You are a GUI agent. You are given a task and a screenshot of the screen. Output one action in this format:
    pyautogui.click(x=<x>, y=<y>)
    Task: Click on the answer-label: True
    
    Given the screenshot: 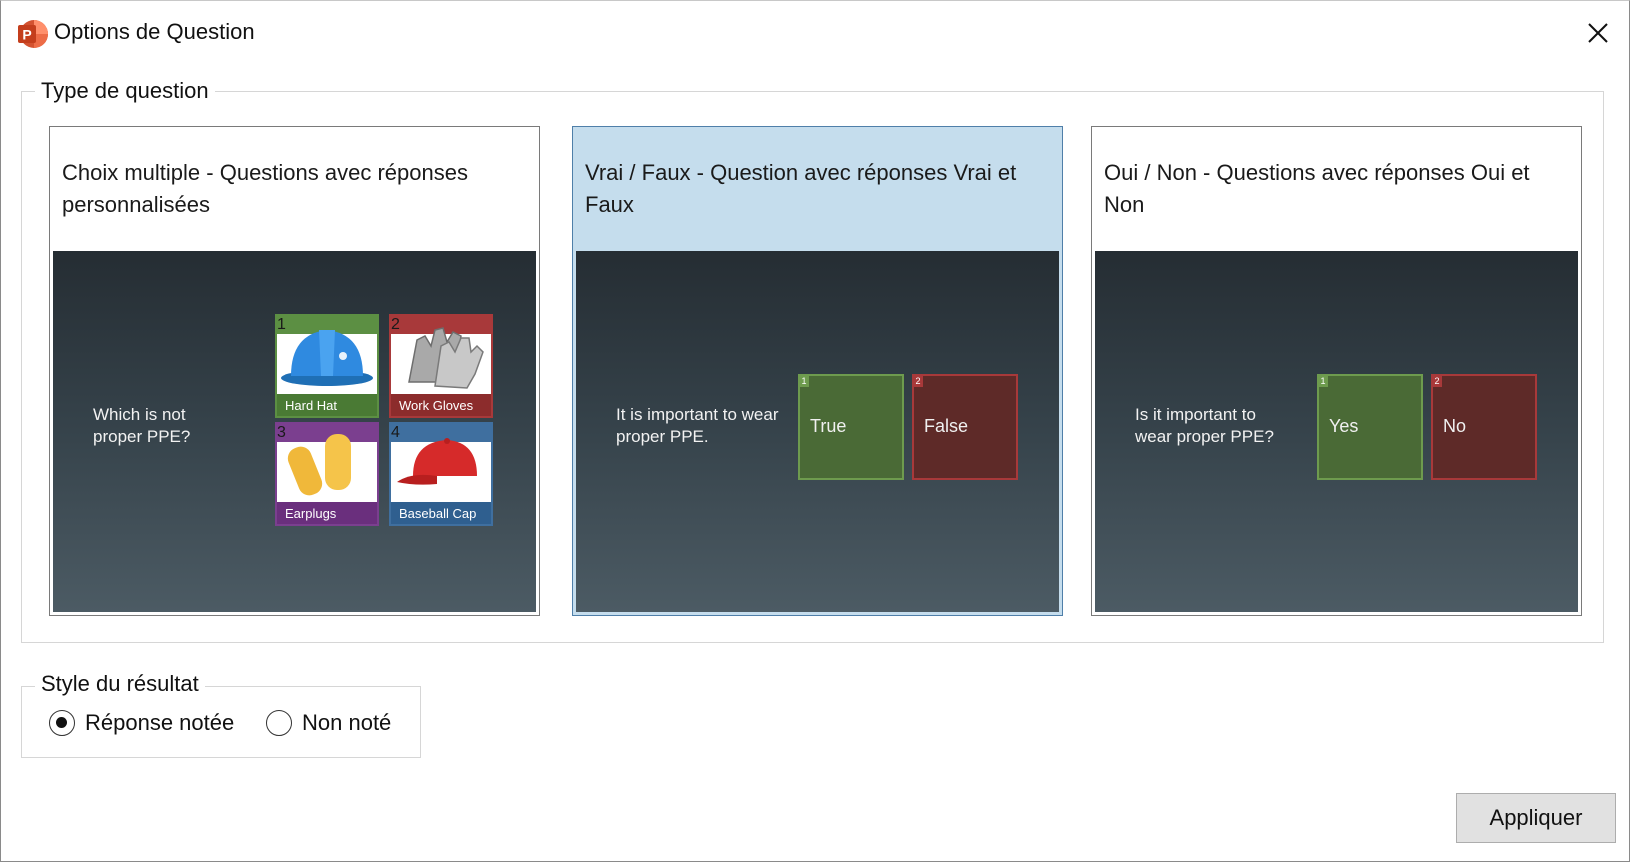 What is the action you would take?
    pyautogui.click(x=828, y=426)
    